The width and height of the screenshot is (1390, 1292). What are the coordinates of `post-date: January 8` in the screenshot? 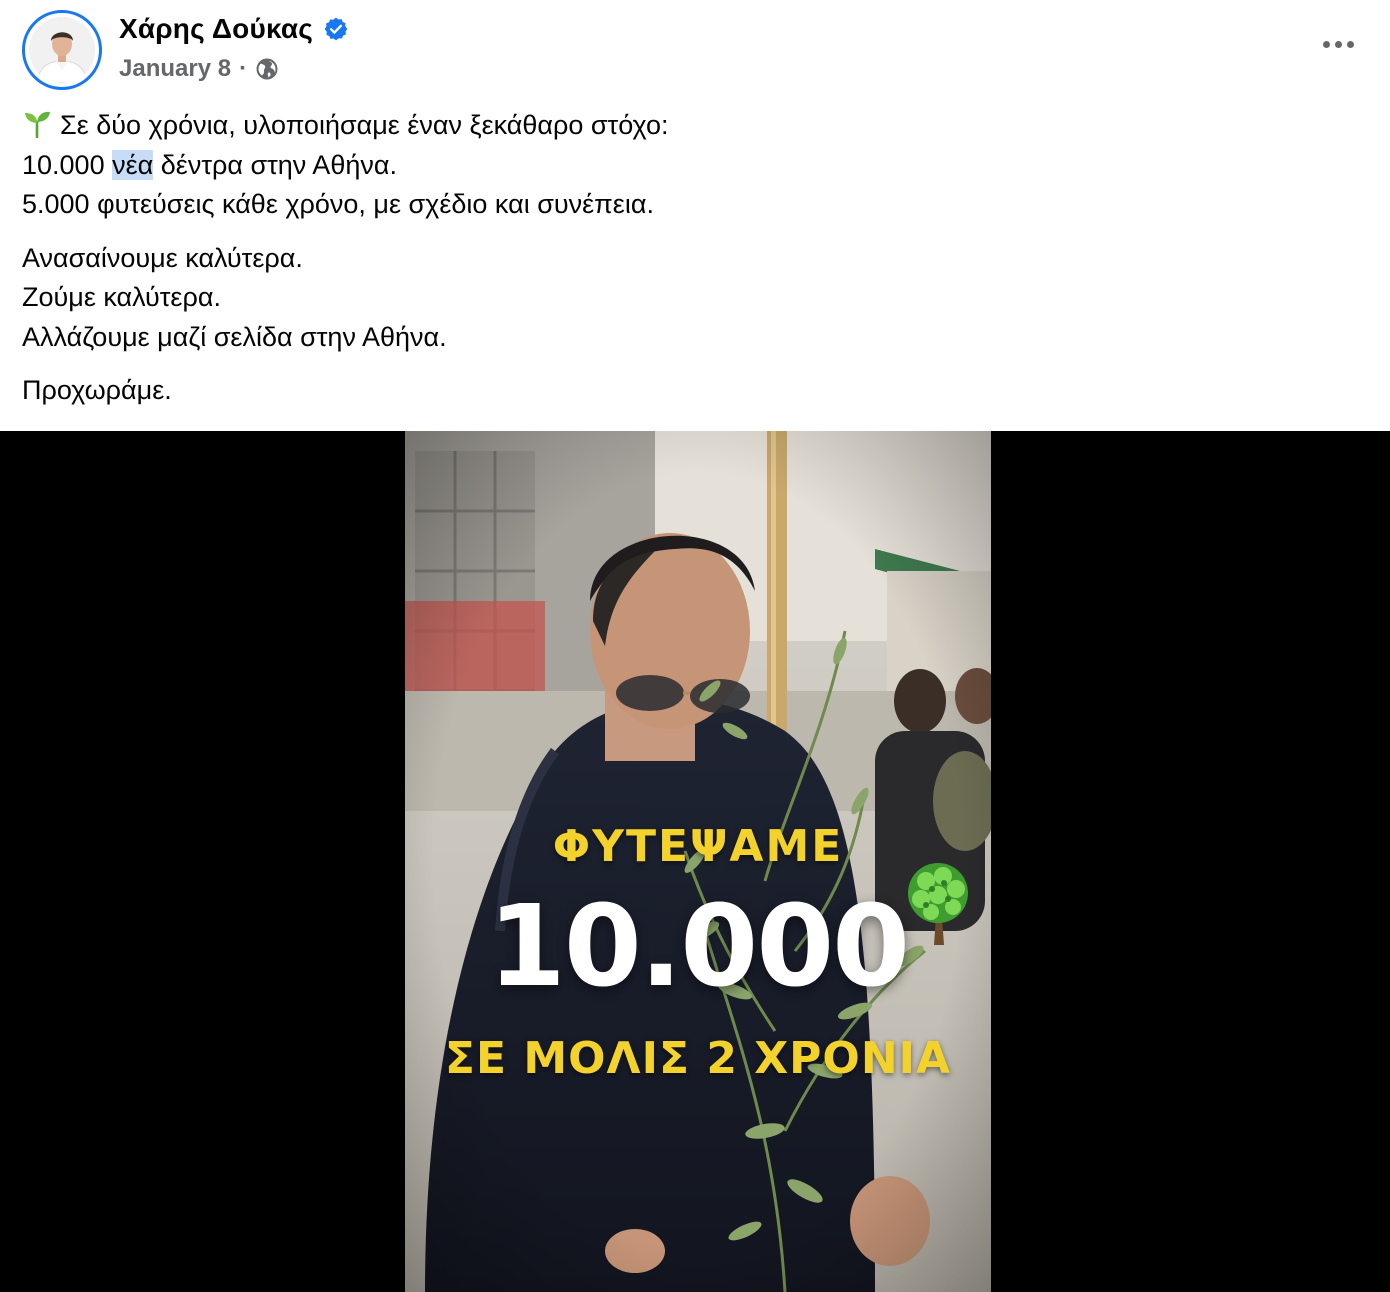 It's located at (175, 69).